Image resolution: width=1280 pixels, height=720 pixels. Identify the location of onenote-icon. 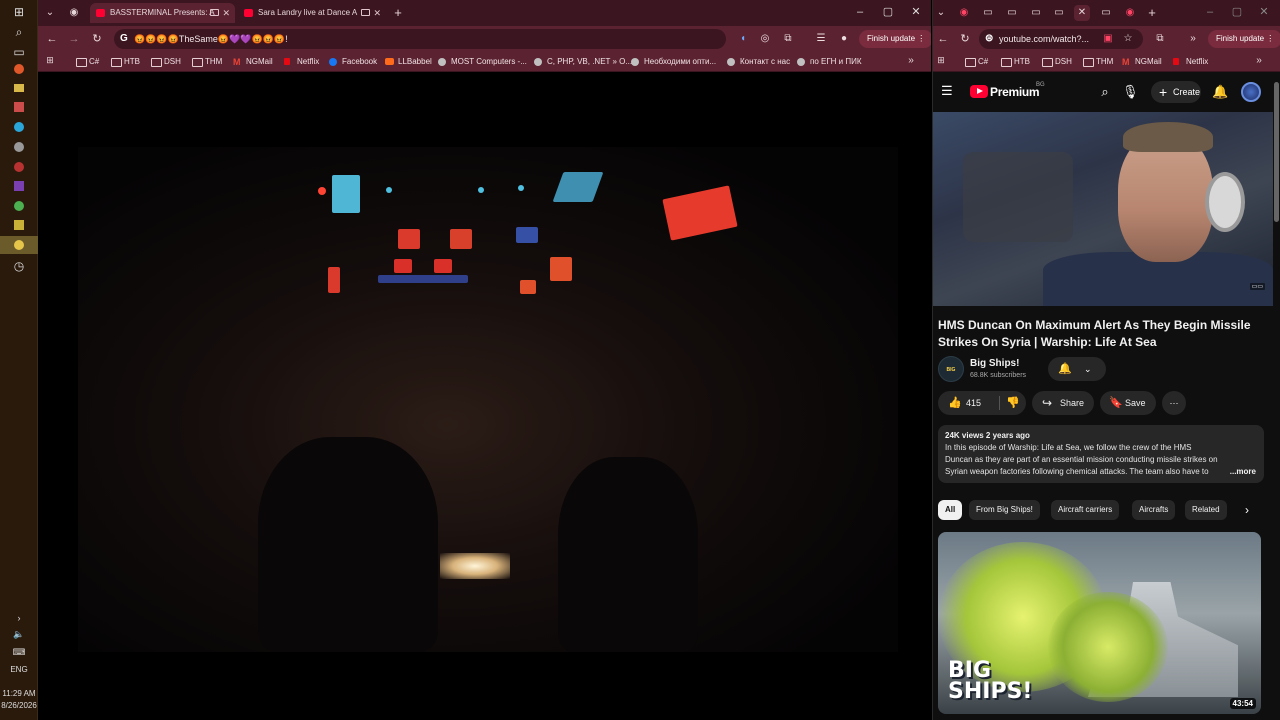
(19, 186).